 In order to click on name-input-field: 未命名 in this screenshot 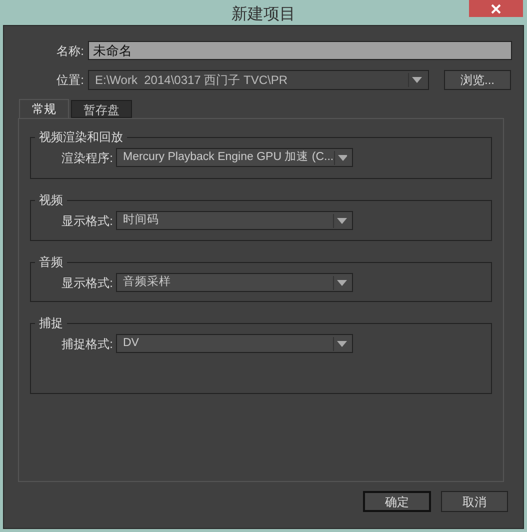, I will do `click(300, 50)`.